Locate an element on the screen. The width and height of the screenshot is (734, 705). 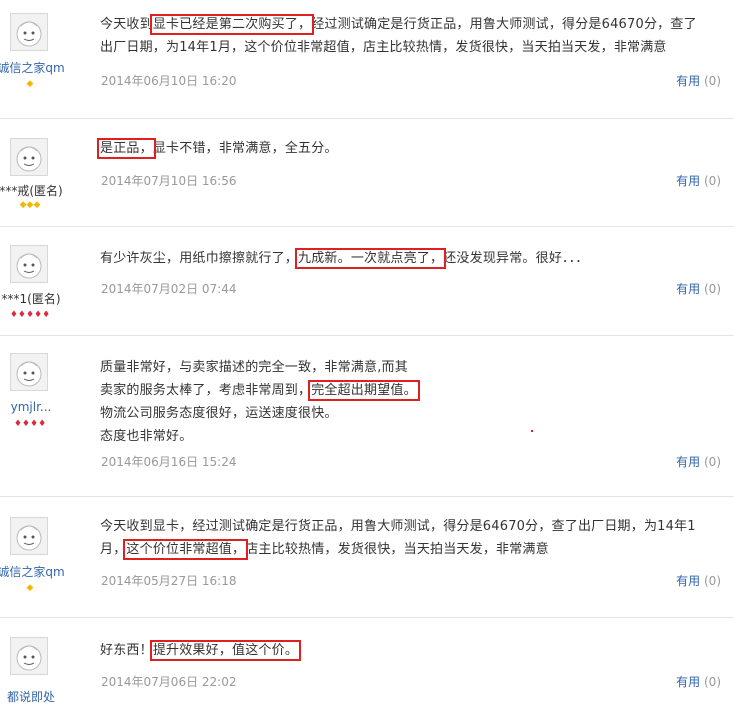
rank-badges: ♦♦♦♦ is located at coordinates (30, 424).